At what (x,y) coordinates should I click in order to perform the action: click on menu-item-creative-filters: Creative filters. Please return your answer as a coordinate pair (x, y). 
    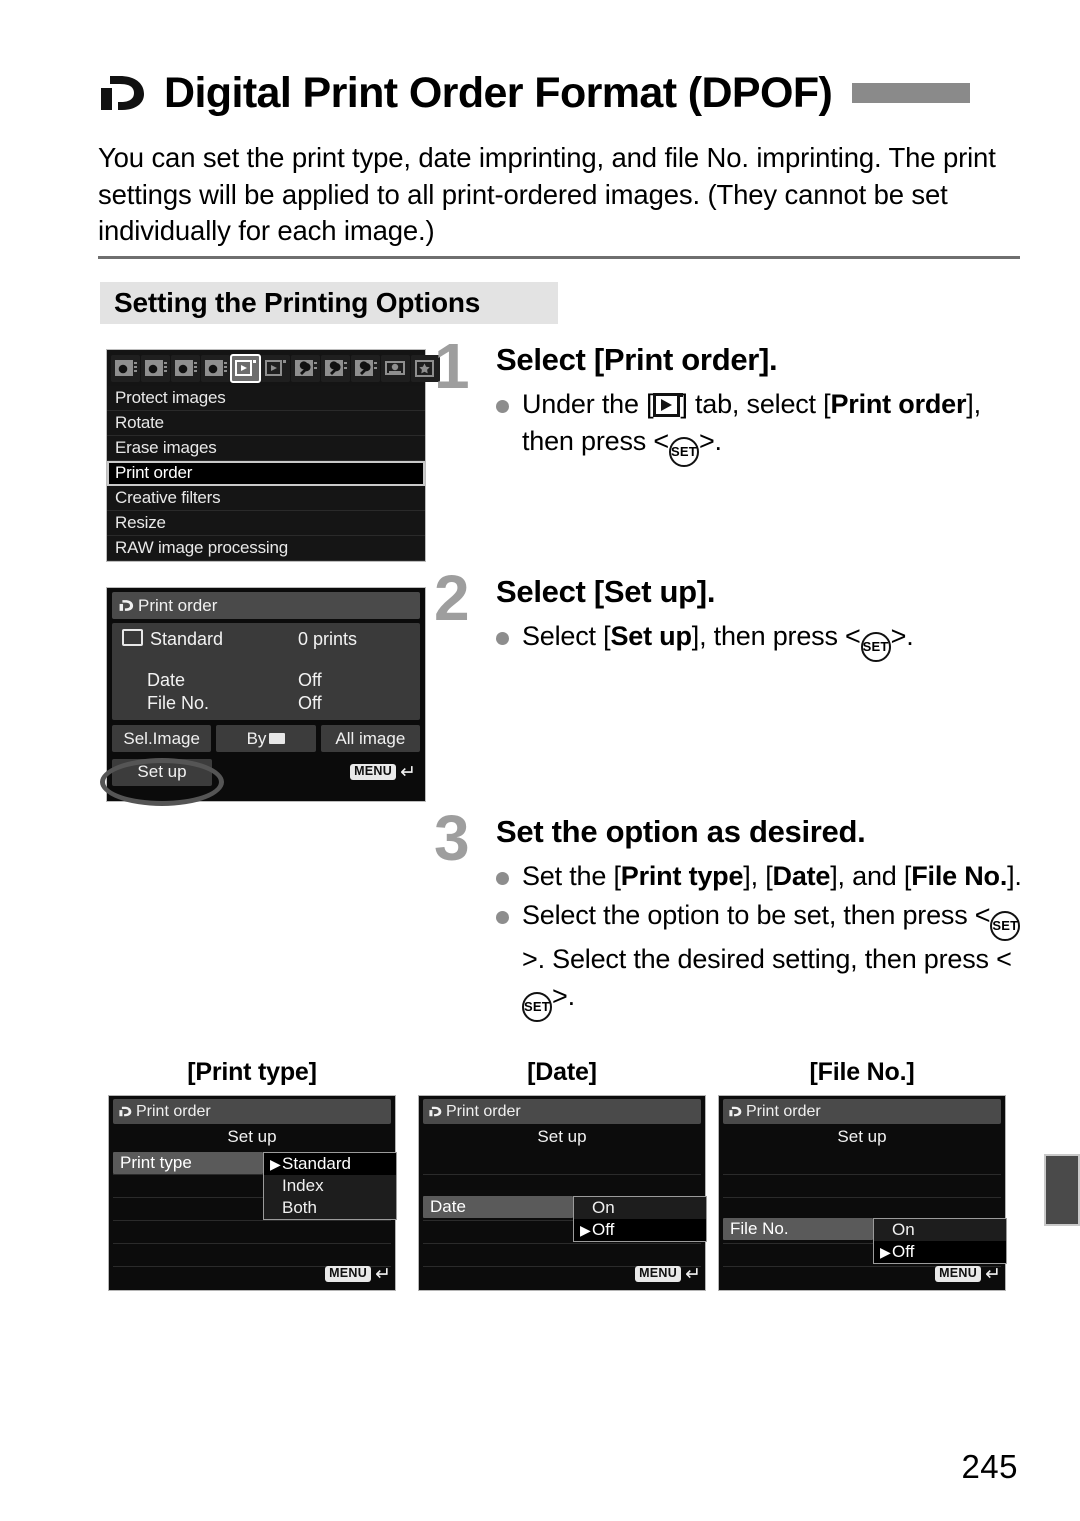
    Looking at the image, I should click on (266, 498).